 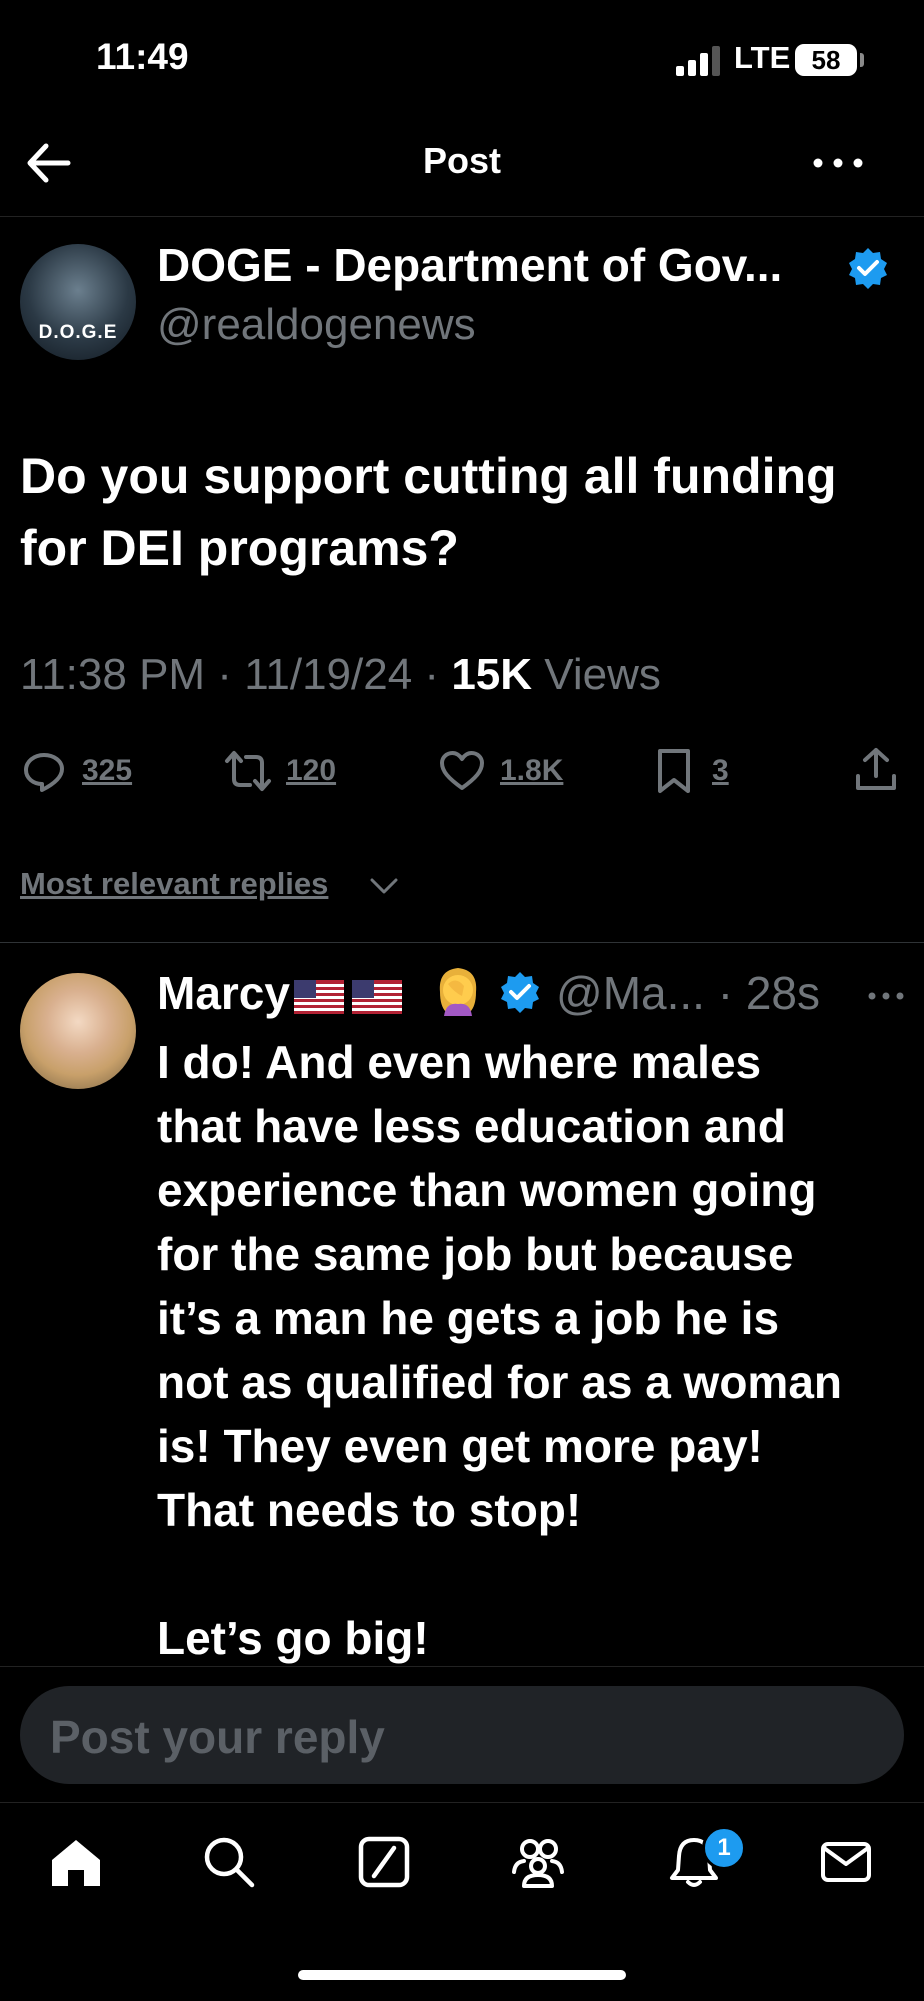 What do you see at coordinates (468, 1318) in the screenshot?
I see `reply-text-line: it’s a man he gets a job he is` at bounding box center [468, 1318].